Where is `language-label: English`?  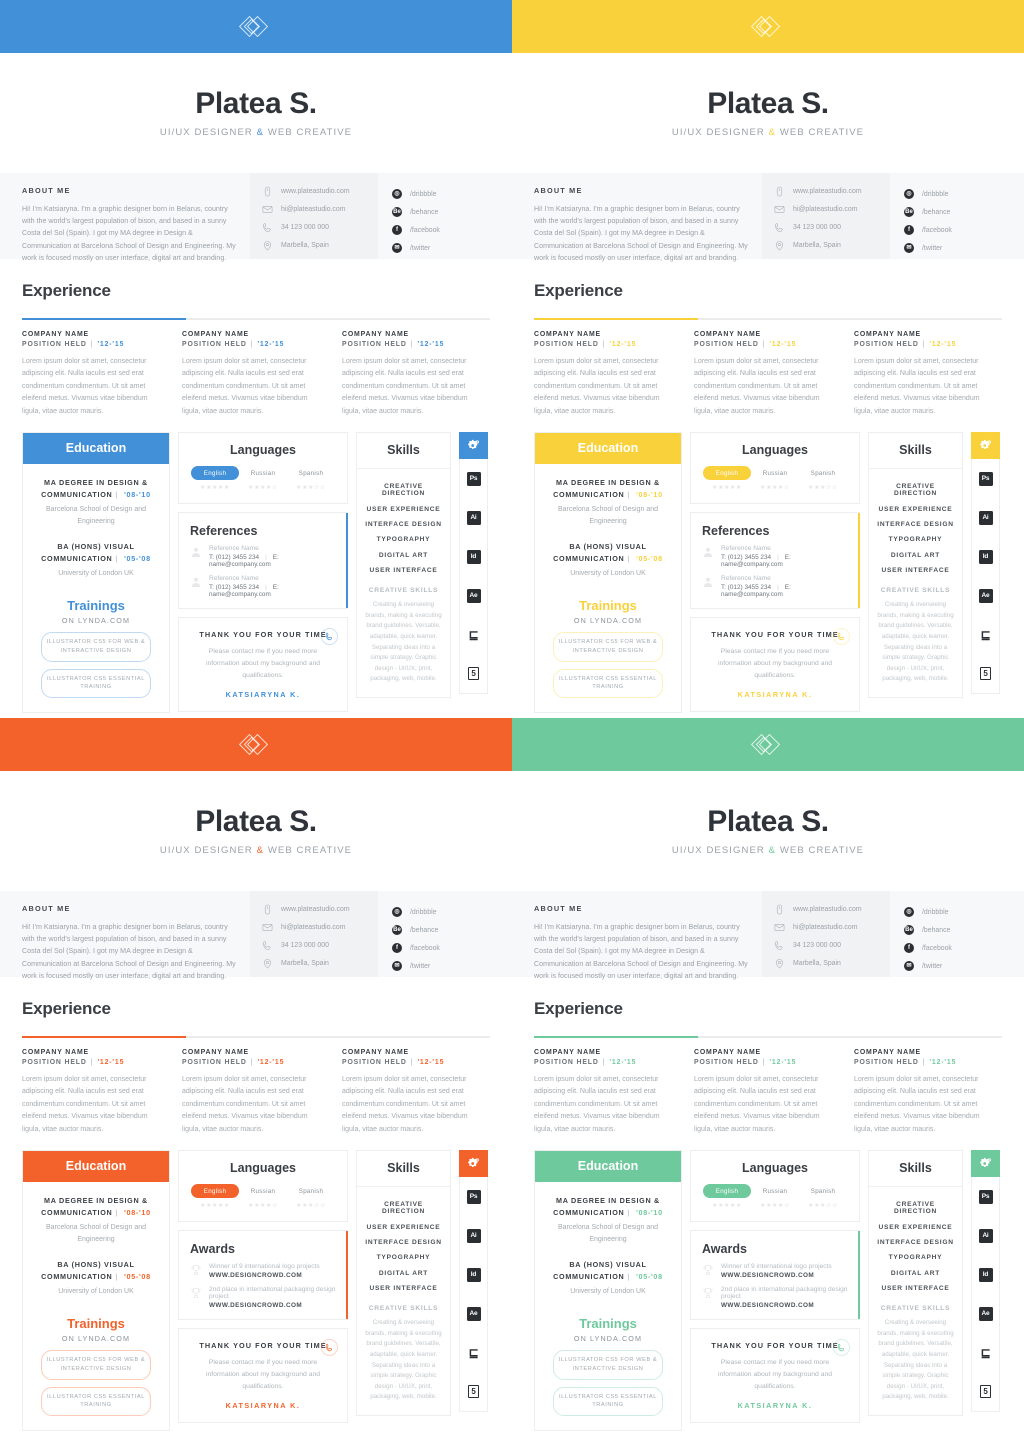 language-label: English is located at coordinates (215, 1191).